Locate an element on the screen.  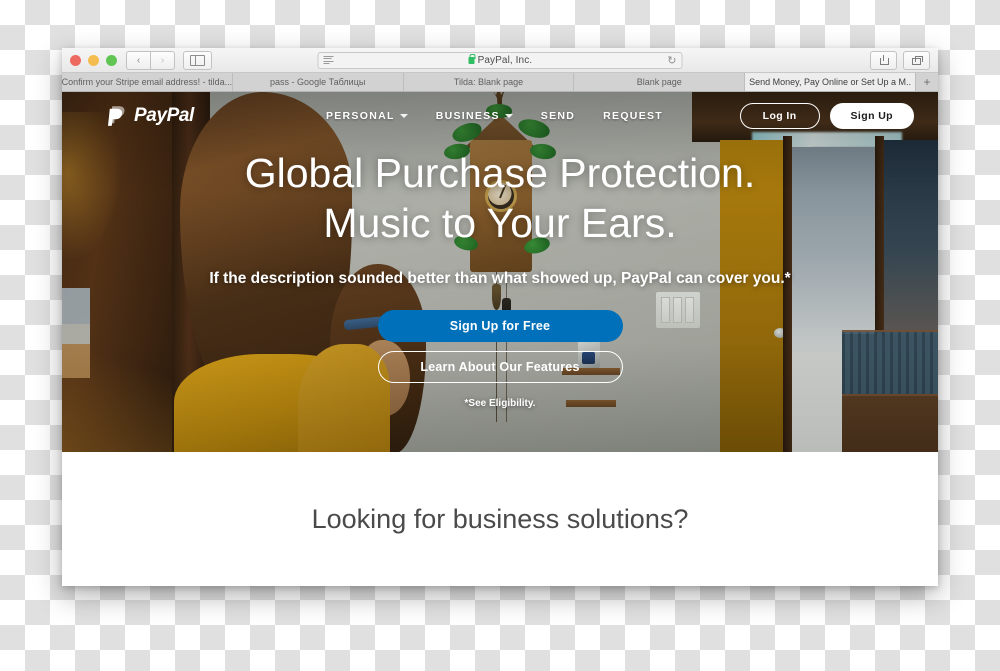
nav-item-personal: PERSONAL is located at coordinates (367, 116).